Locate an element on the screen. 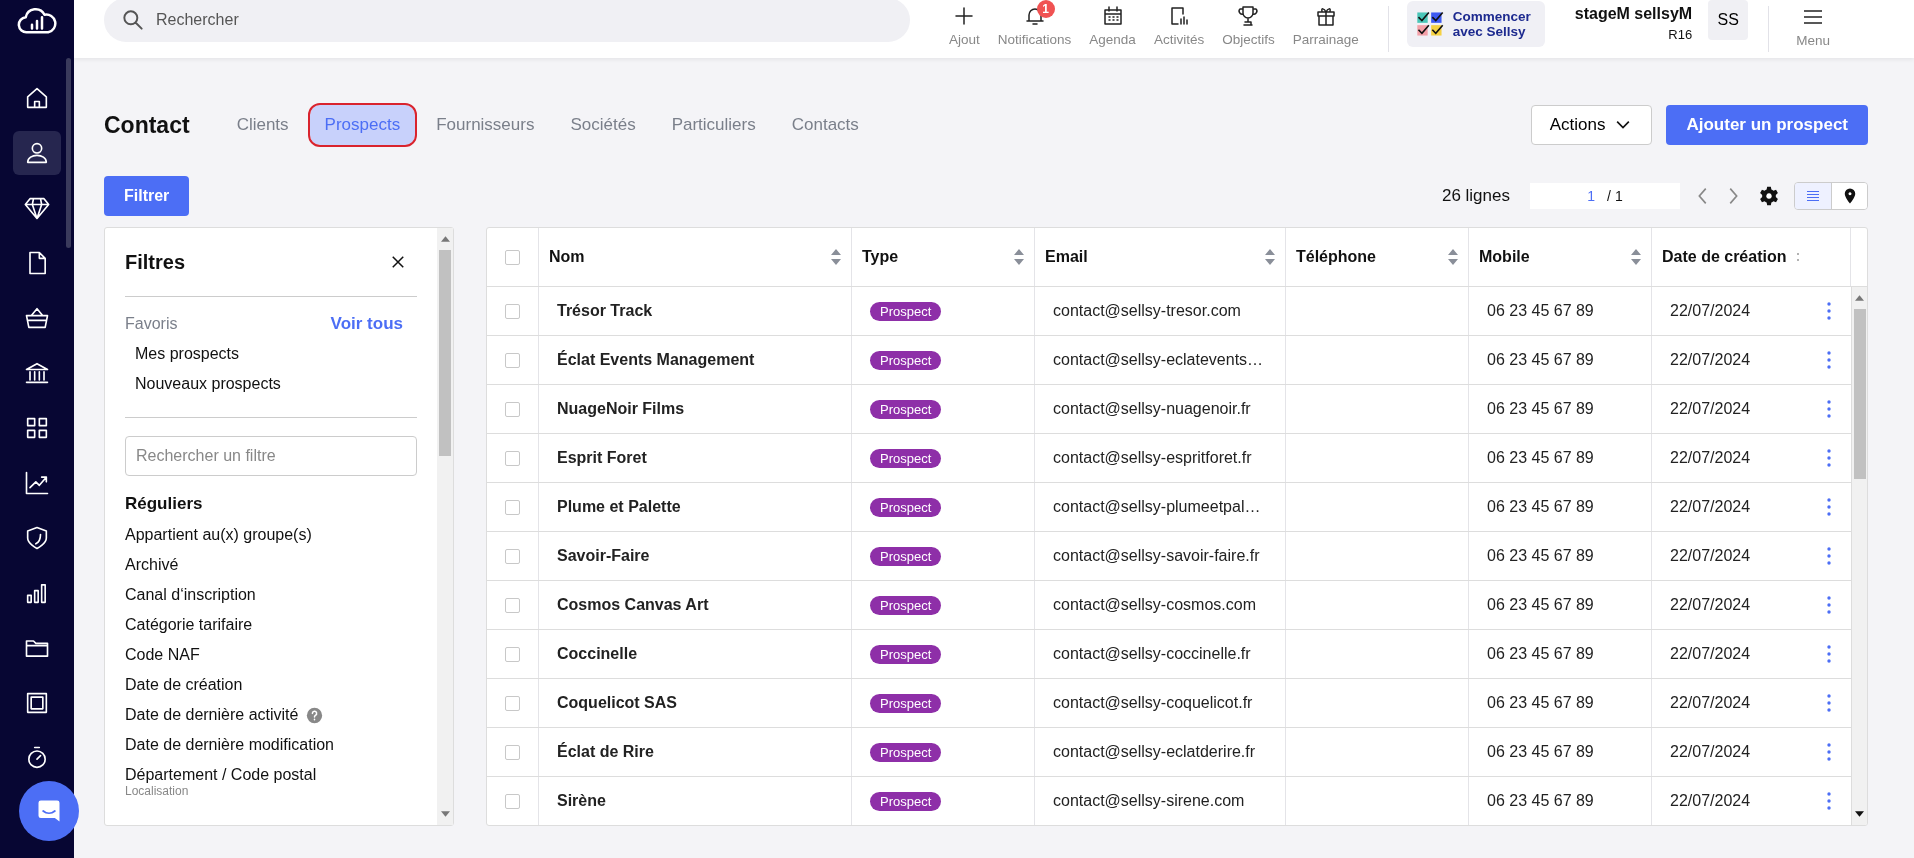  see-all-link: Voir tous is located at coordinates (366, 324).